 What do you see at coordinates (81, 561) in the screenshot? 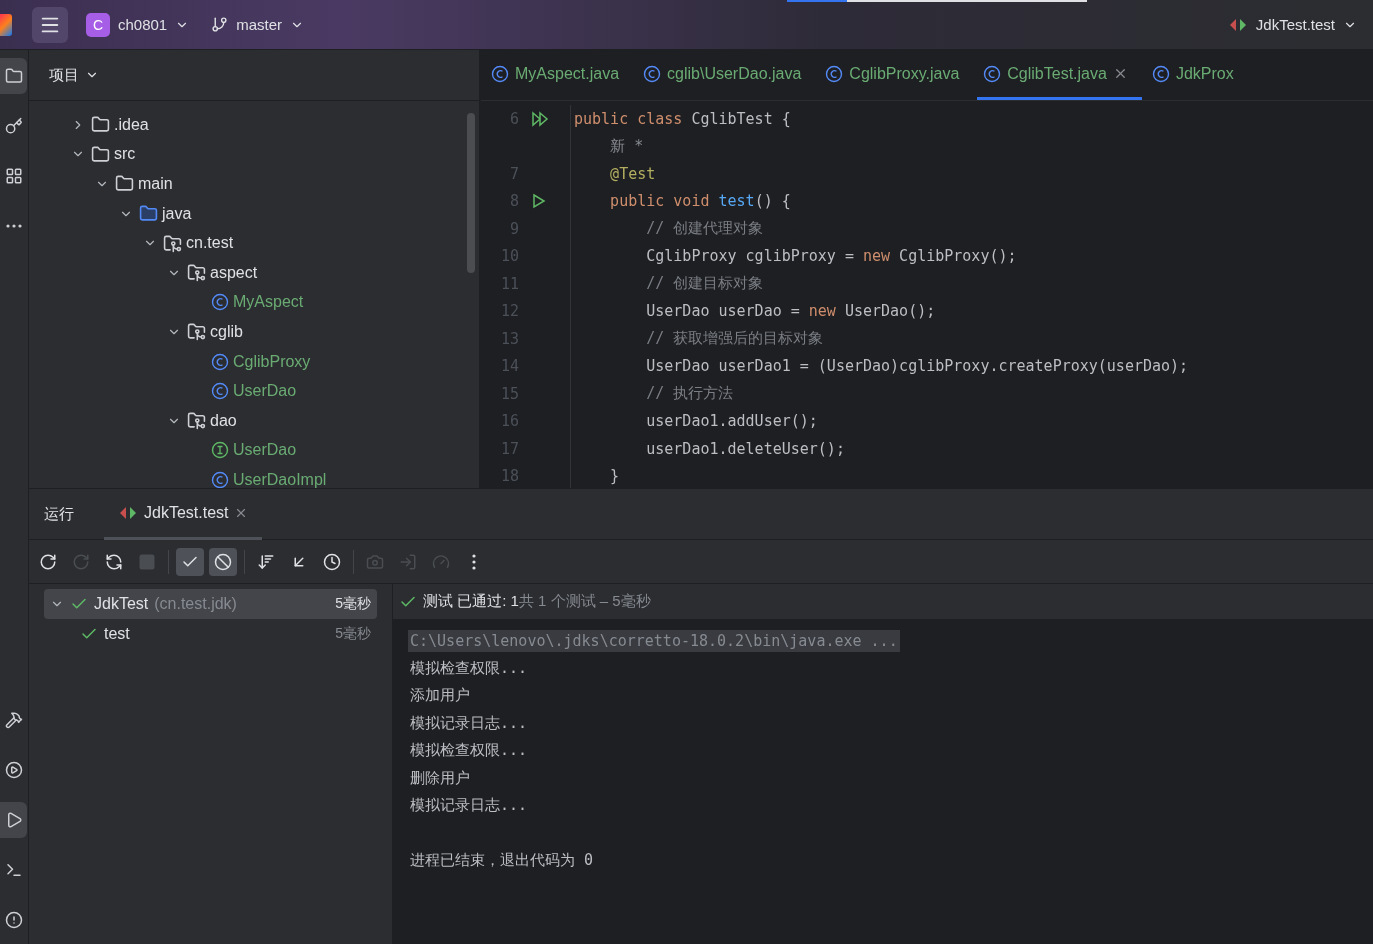
I see `rerun-failed-icon` at bounding box center [81, 561].